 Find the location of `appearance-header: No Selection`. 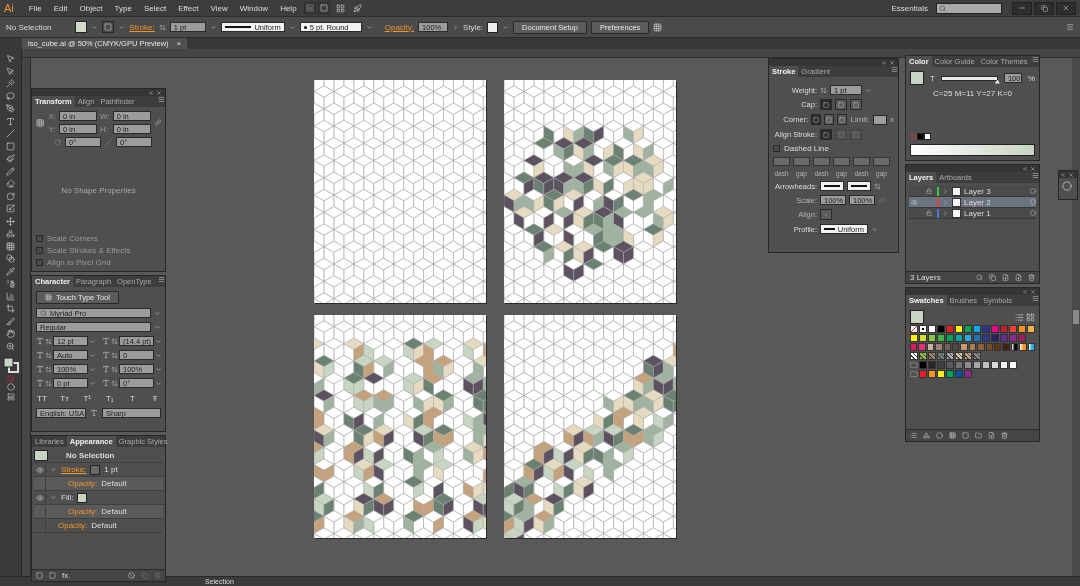

appearance-header: No Selection is located at coordinates (90, 455).